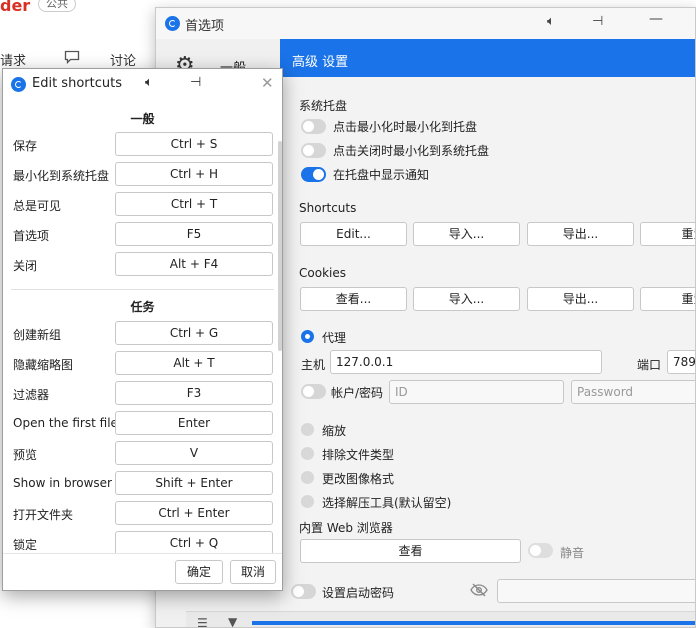  Describe the element at coordinates (425, 23) in the screenshot. I see `preferences-titlebar: 首选项 🔈︎ ⊣ —` at that location.